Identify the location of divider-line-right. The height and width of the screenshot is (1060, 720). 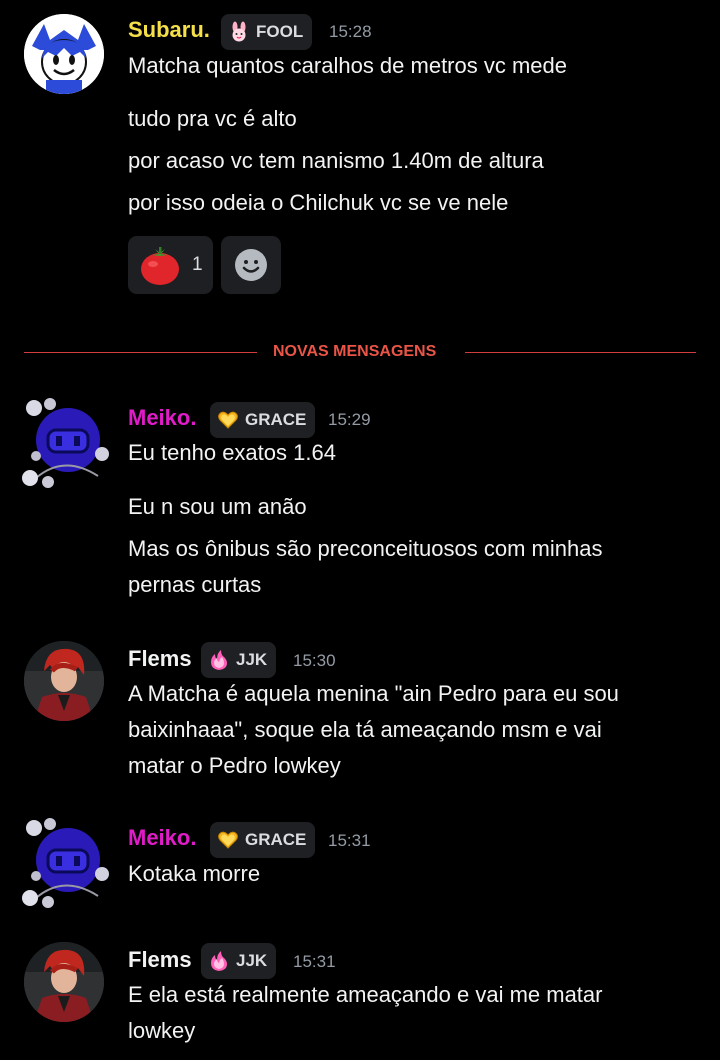
(580, 352).